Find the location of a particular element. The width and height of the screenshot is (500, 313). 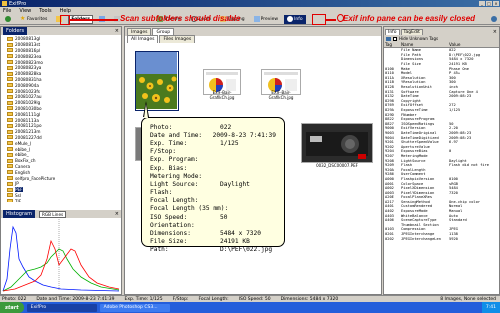

exif-row: 829A ExposureTime 1/125 is located at coordinates (441, 110).